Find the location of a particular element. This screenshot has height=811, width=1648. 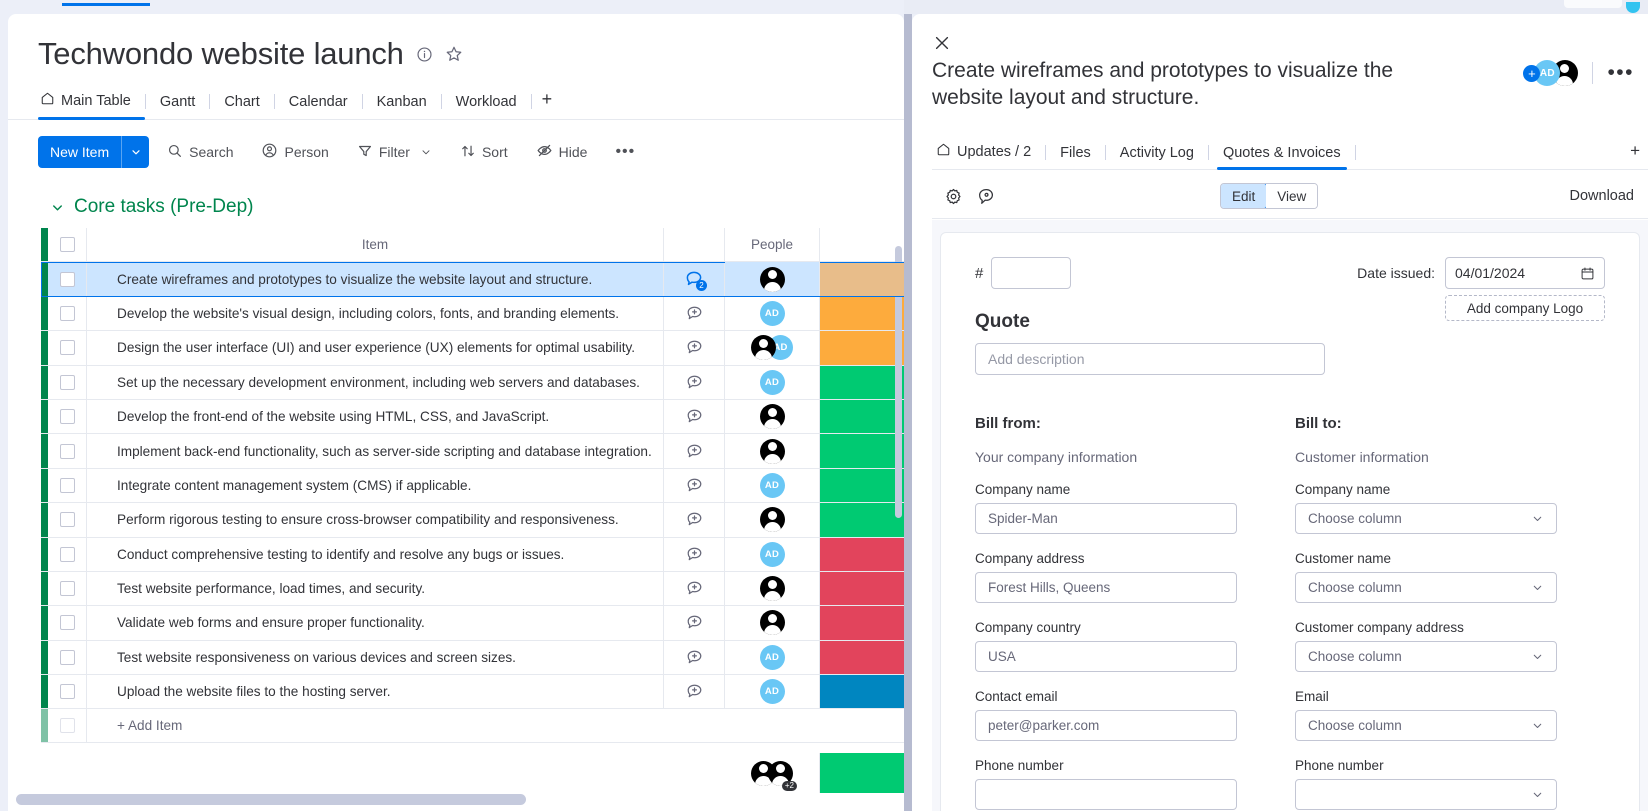

field-input: Forest Hills, Queens is located at coordinates (1106, 587).